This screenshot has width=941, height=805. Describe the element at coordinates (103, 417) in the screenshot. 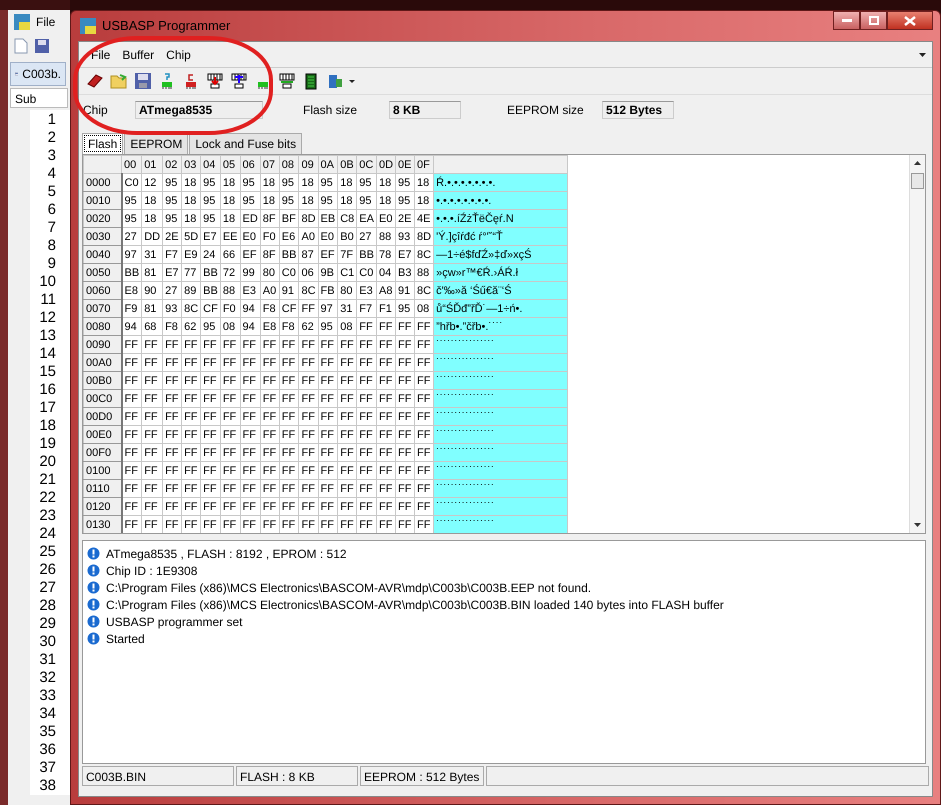

I see `row-header: 00D0` at that location.